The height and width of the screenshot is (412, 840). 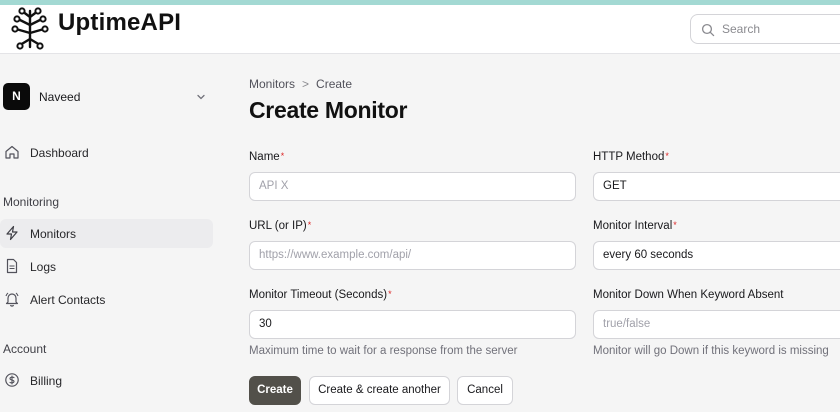 What do you see at coordinates (412, 324) in the screenshot?
I see `monitor-timeout-field: 30` at bounding box center [412, 324].